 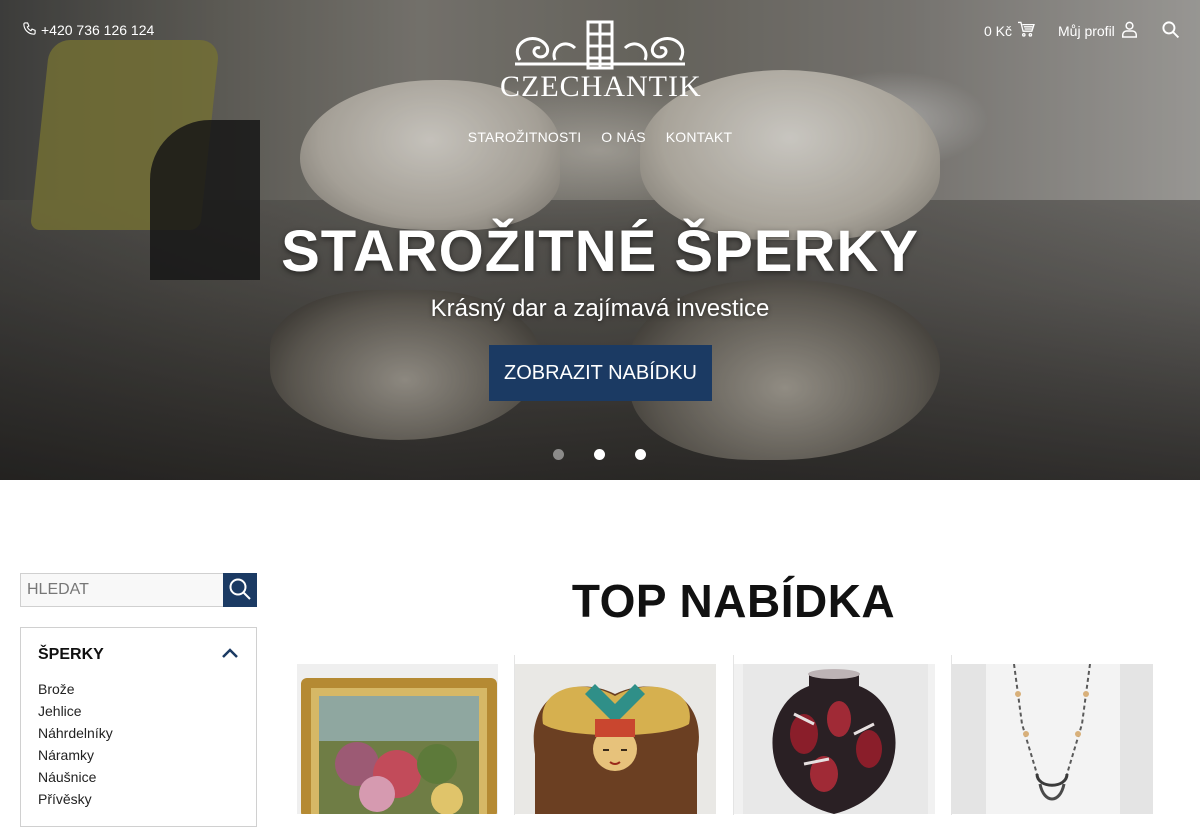 I want to click on phone-icon, so click(x=29, y=30).